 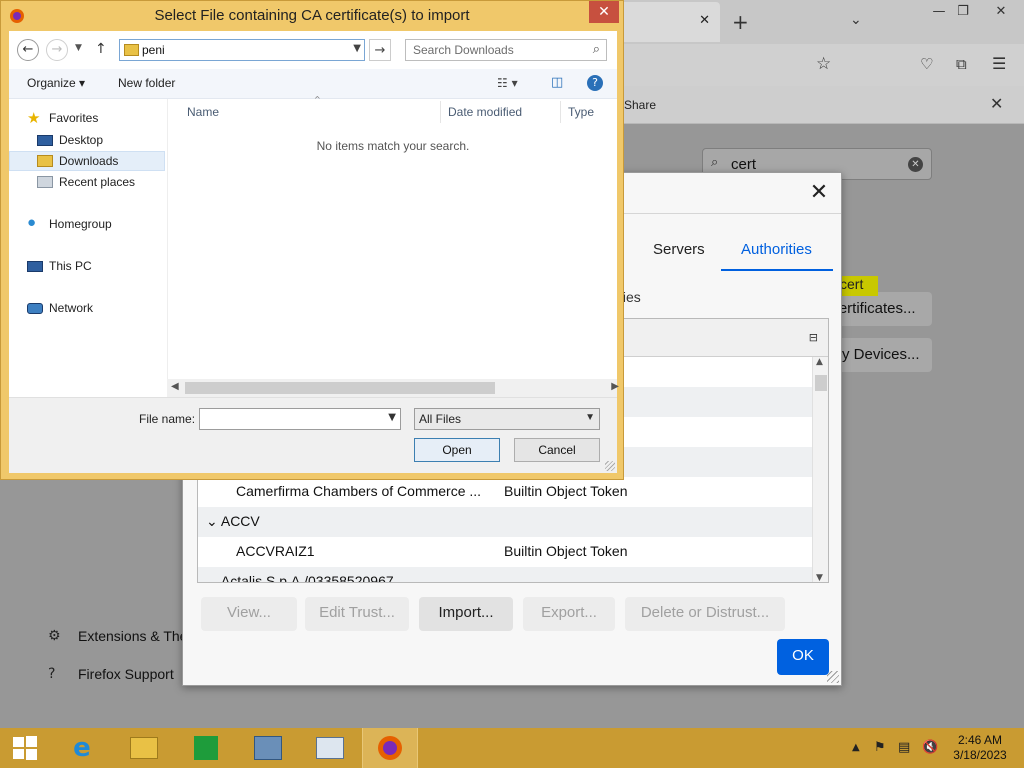 What do you see at coordinates (175, 386) in the screenshot?
I see `scroll-left-icon: ◀` at bounding box center [175, 386].